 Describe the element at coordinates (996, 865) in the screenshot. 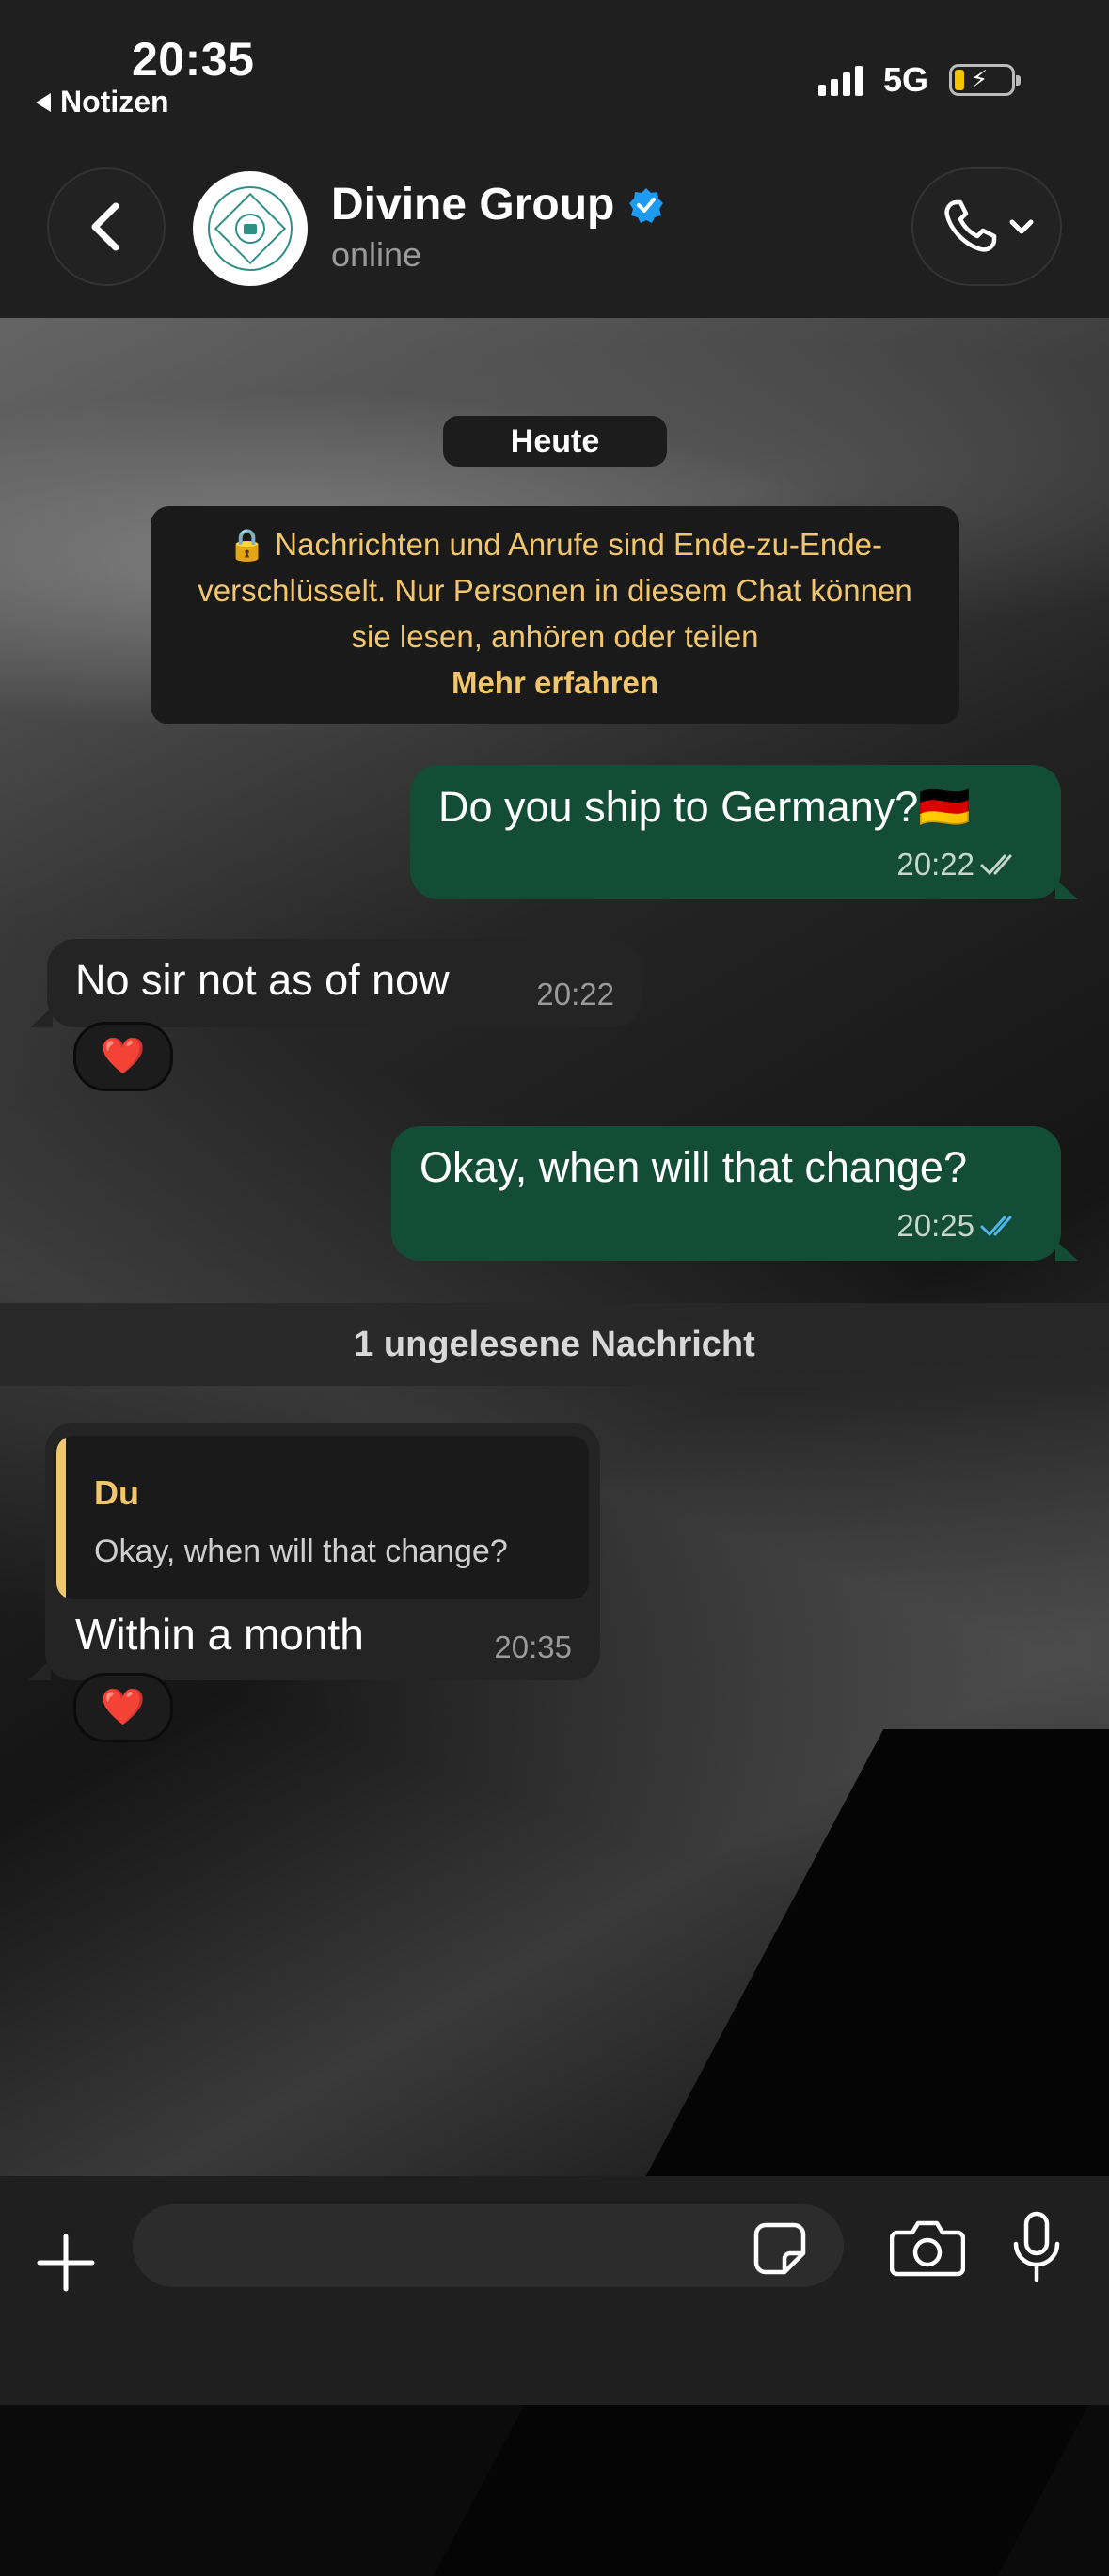

I see `double-check-icon` at that location.